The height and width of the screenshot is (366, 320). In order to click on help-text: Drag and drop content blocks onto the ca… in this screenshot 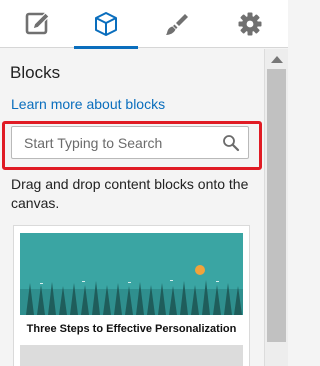, I will do `click(130, 193)`.